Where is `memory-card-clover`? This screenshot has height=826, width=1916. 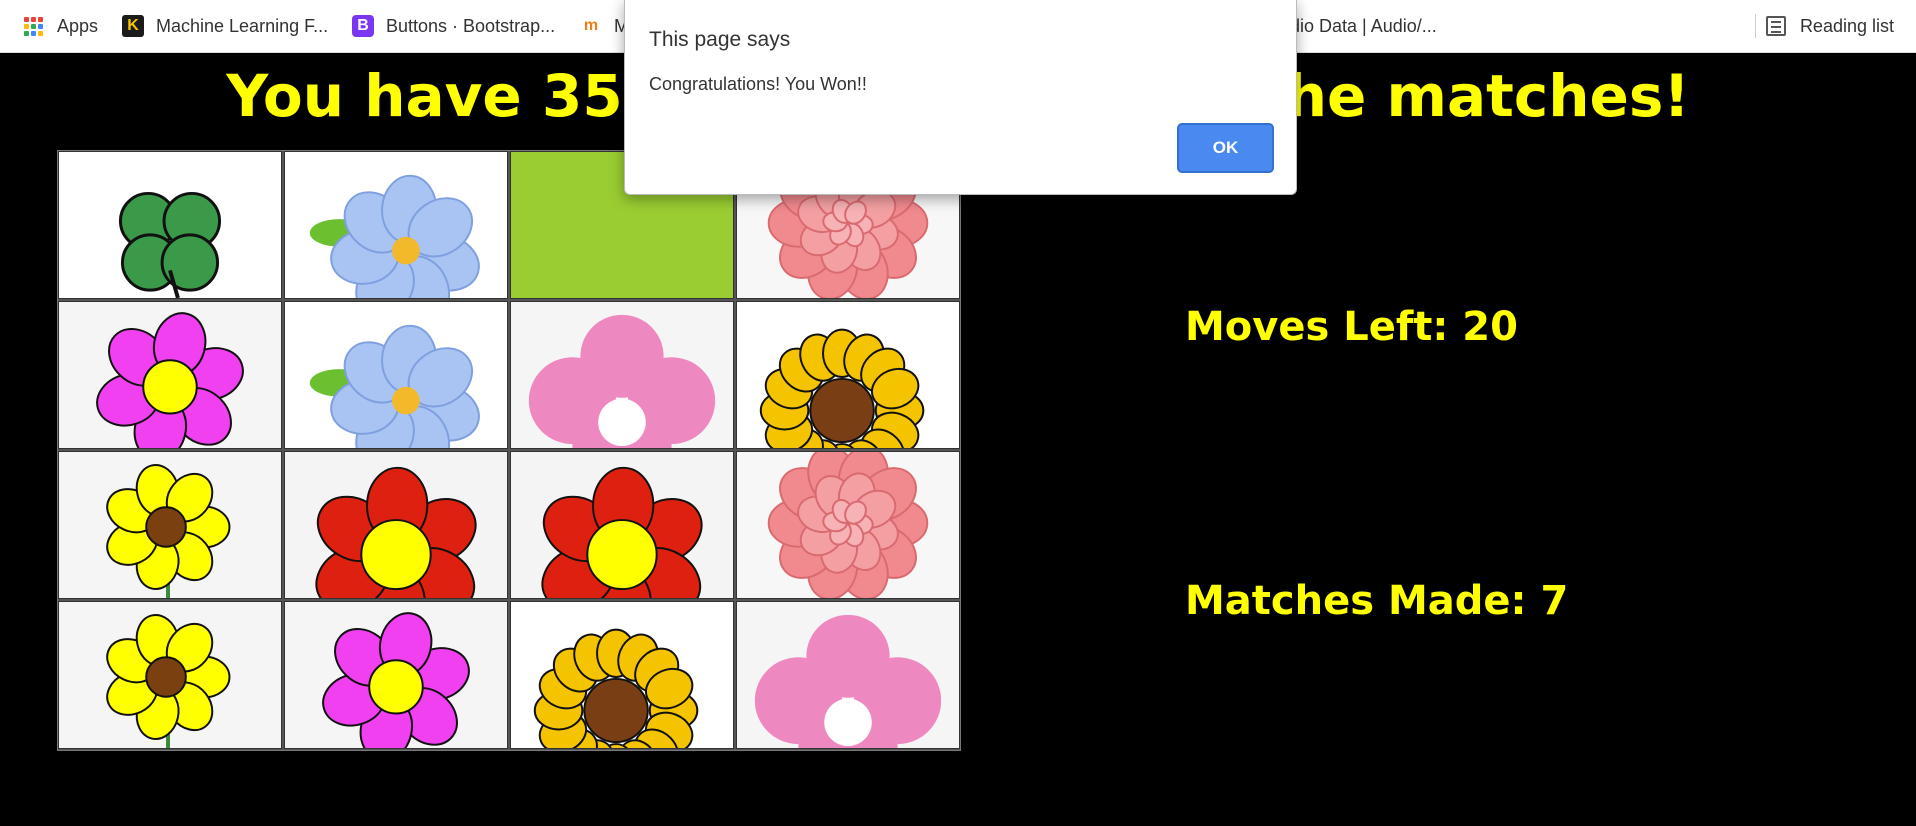
memory-card-clover is located at coordinates (170, 225).